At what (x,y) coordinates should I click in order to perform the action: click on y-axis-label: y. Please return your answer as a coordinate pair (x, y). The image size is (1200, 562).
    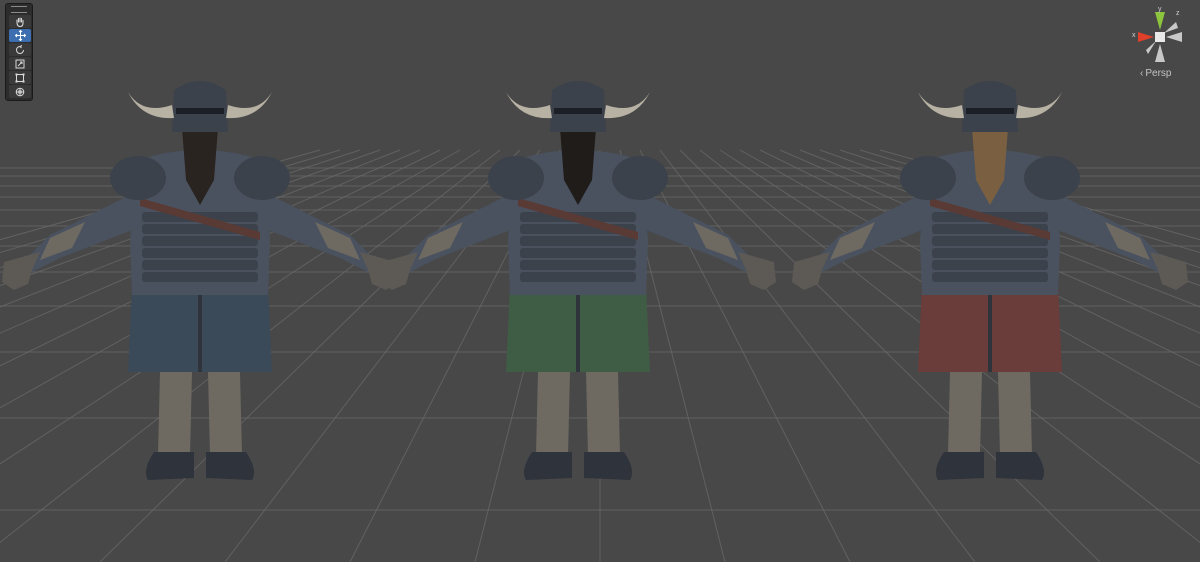
    Looking at the image, I should click on (1160, 9).